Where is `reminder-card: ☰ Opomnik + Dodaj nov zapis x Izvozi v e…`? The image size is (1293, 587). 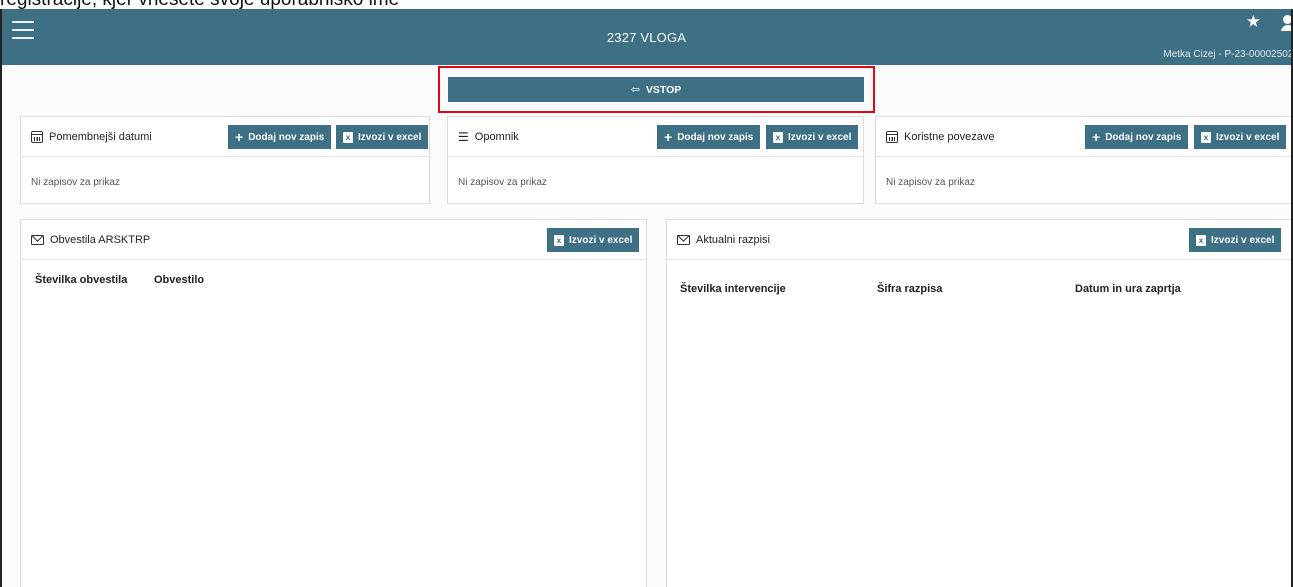
reminder-card: ☰ Opomnik + Dodaj nov zapis x Izvozi v e… is located at coordinates (655, 160).